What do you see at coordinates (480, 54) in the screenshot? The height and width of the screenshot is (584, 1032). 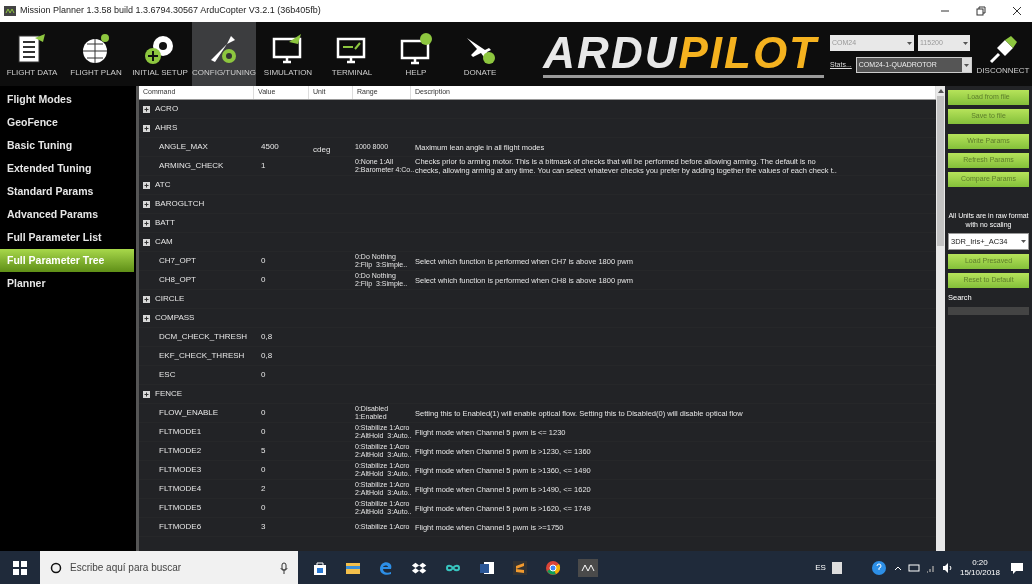 I see `toolbar-button: DONATE` at bounding box center [480, 54].